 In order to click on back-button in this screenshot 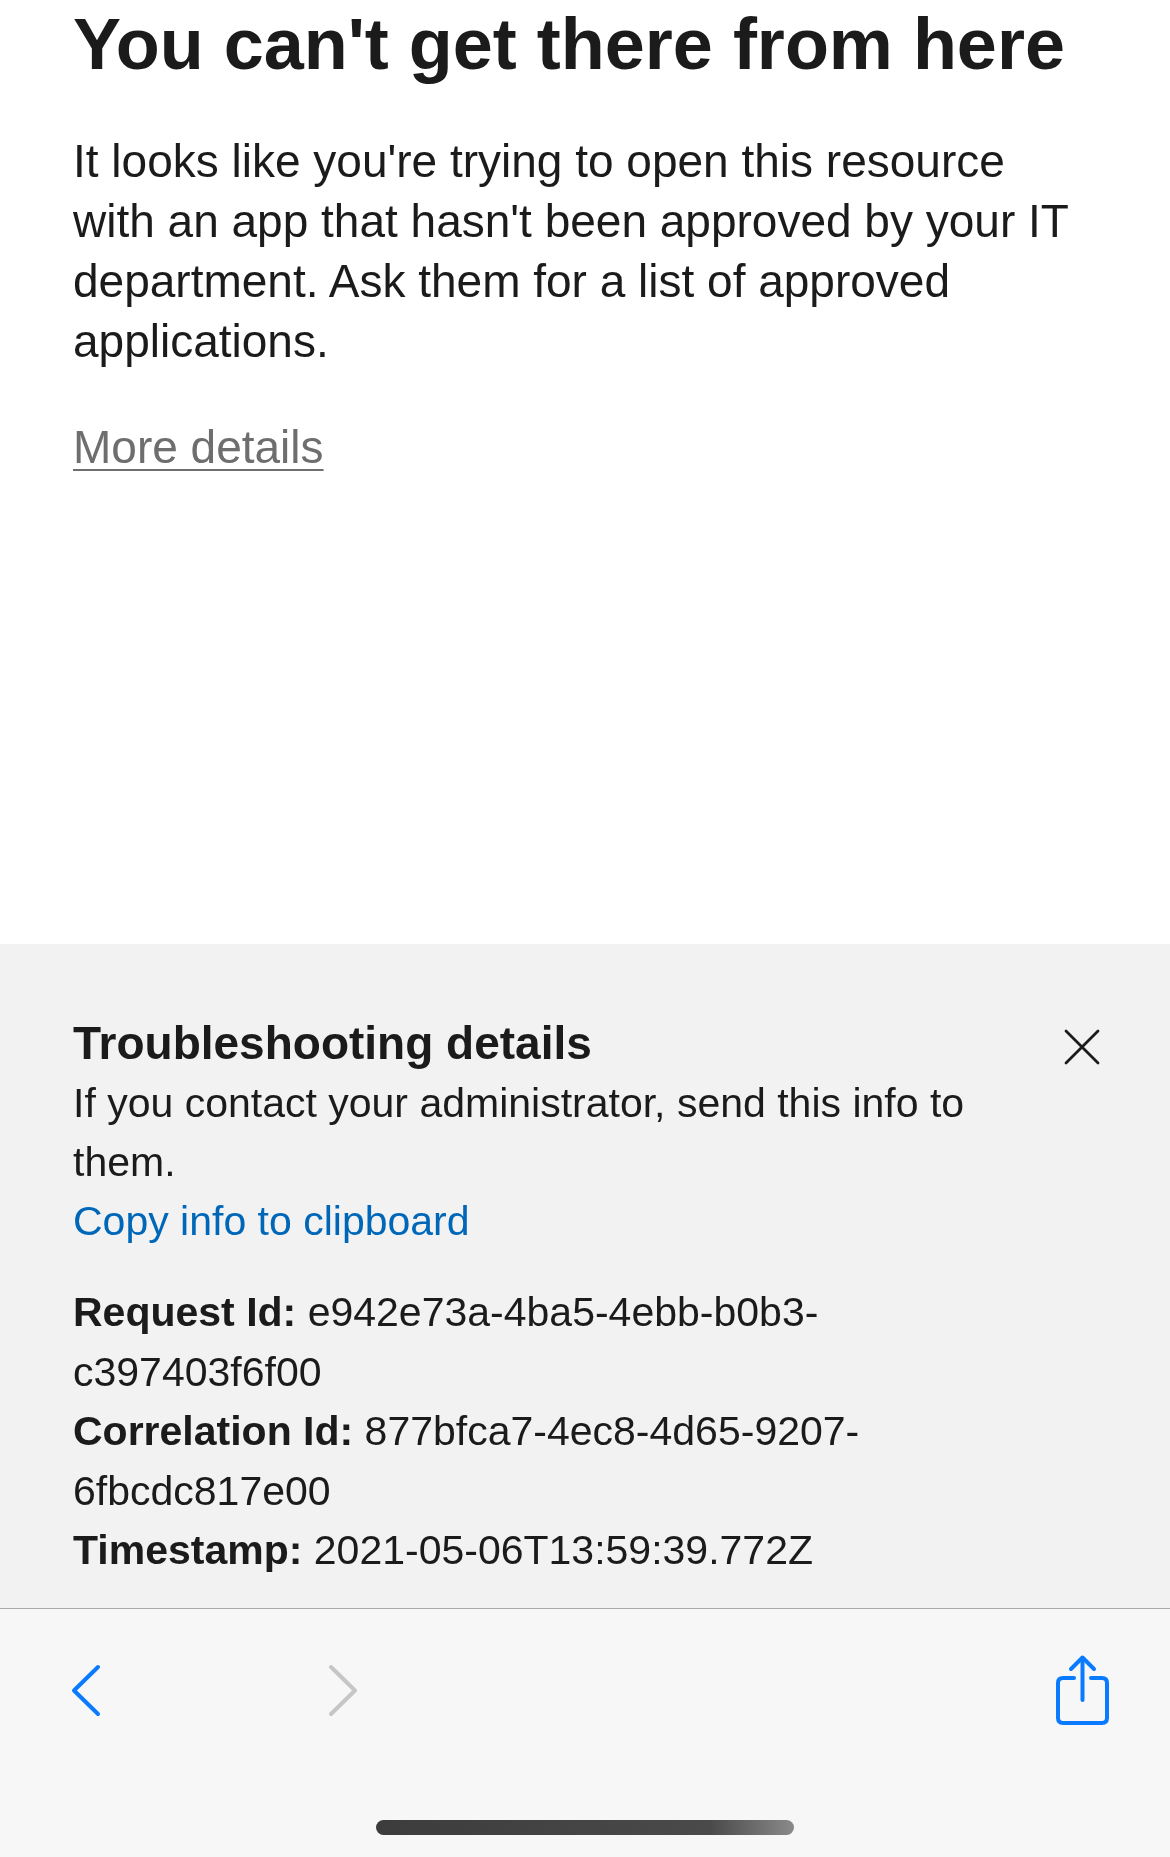, I will do `click(86, 1690)`.